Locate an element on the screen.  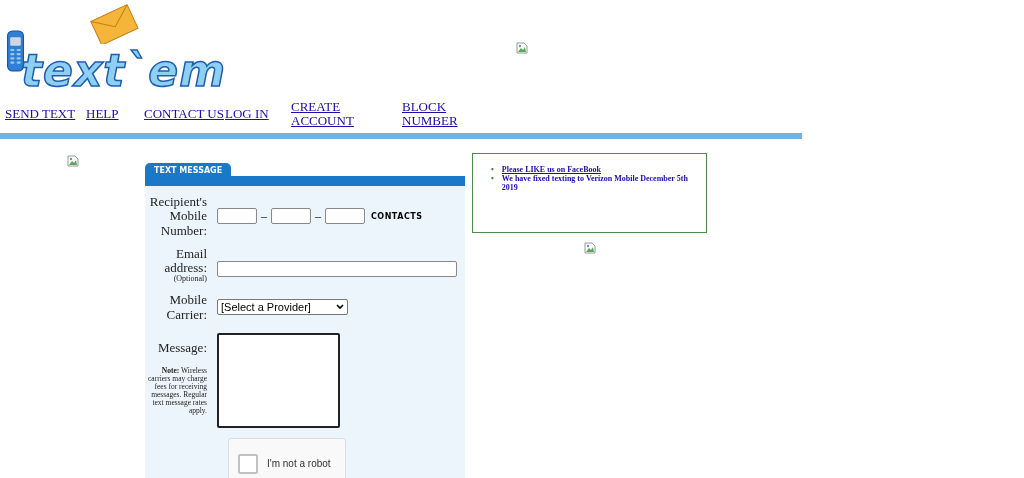
contacts-link: CONTACTS is located at coordinates (397, 216).